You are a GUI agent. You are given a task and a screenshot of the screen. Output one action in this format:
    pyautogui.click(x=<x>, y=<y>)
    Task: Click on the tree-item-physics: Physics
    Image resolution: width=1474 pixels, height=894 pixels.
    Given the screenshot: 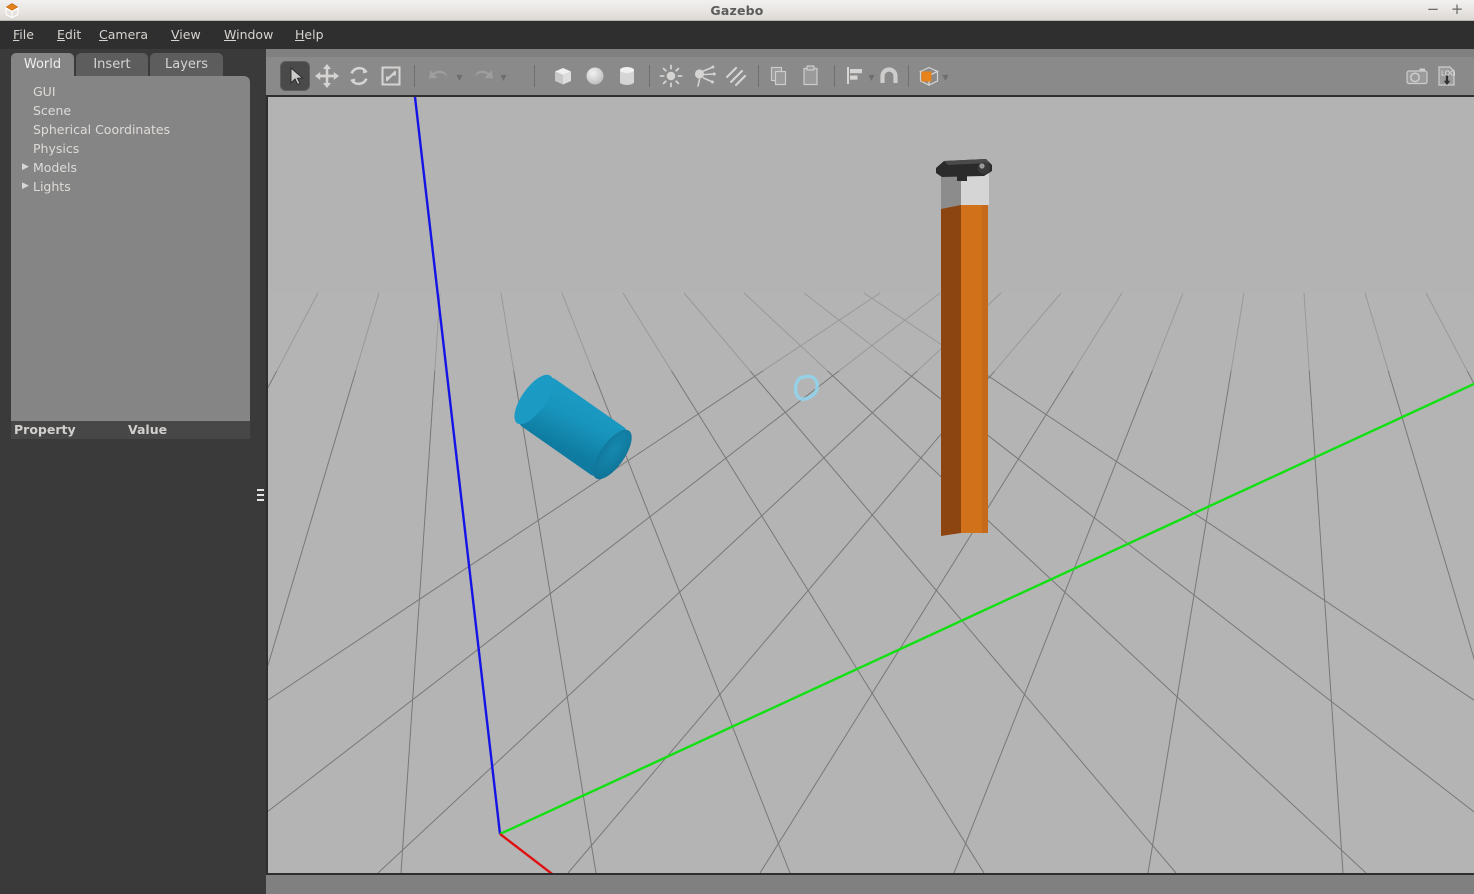 What is the action you would take?
    pyautogui.click(x=56, y=148)
    